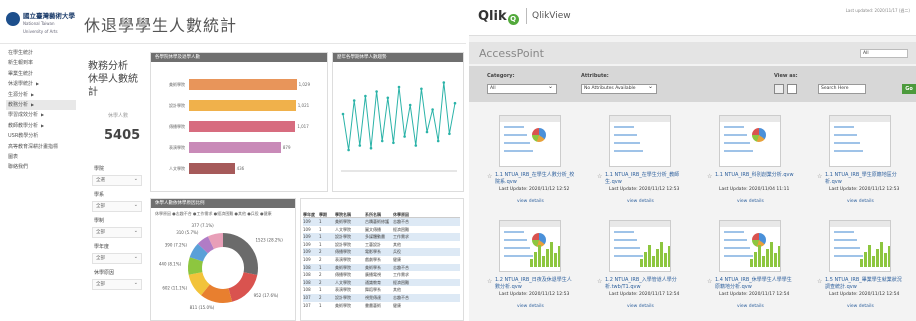 The image size is (916, 321). What do you see at coordinates (755, 283) in the screenshot?
I see `document-name-link: 1.4 NTUA_IRB_休學學生人學學生原籍地分析.qvw` at bounding box center [755, 283].